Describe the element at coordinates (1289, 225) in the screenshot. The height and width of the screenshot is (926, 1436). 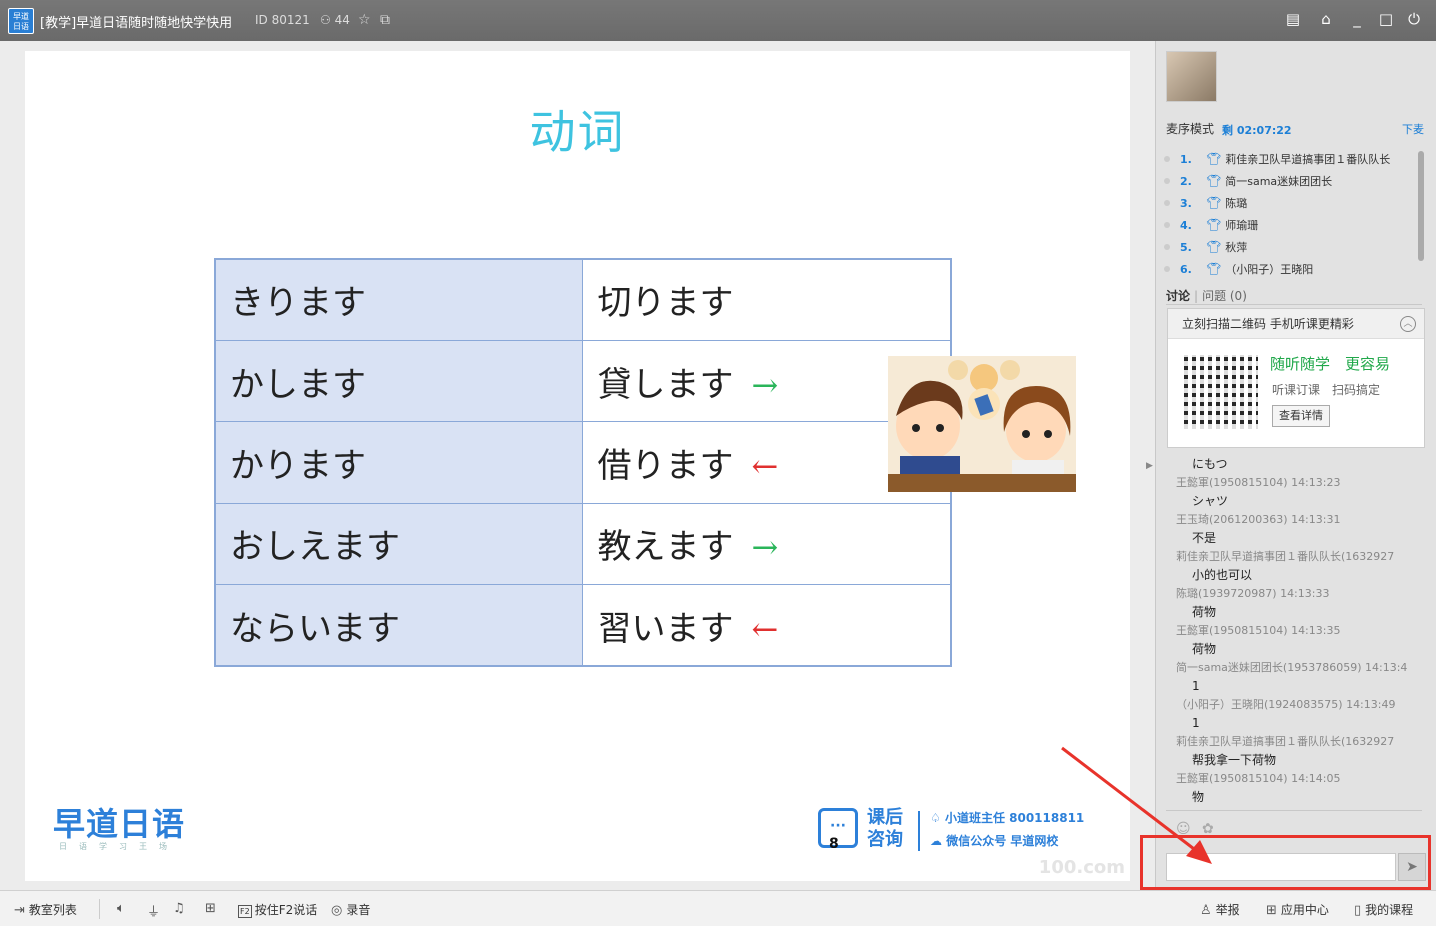
I see `queue-item: 4. 👕︎ 师瑜珊` at that location.